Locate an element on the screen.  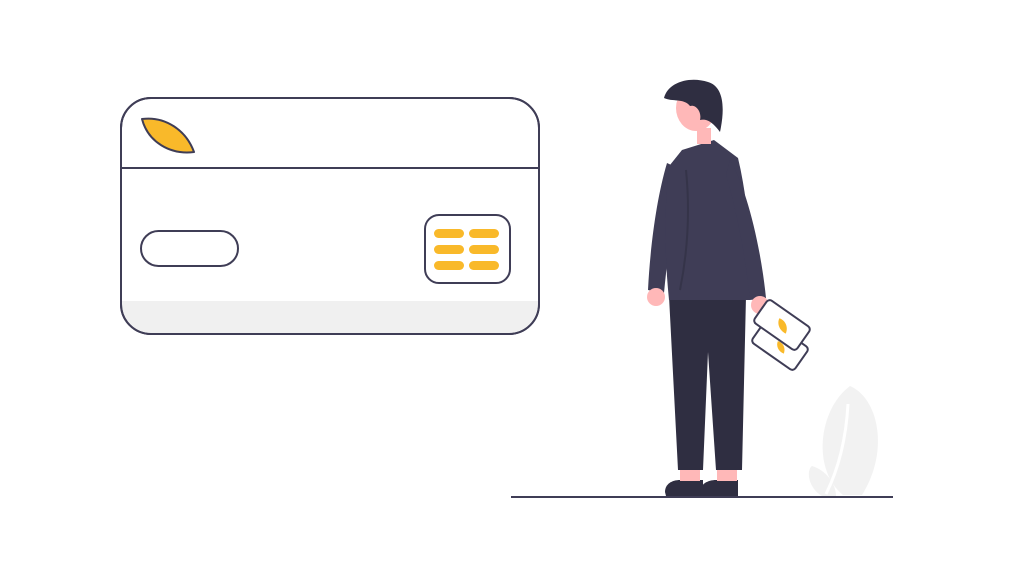
chip-icon is located at coordinates (467, 249).